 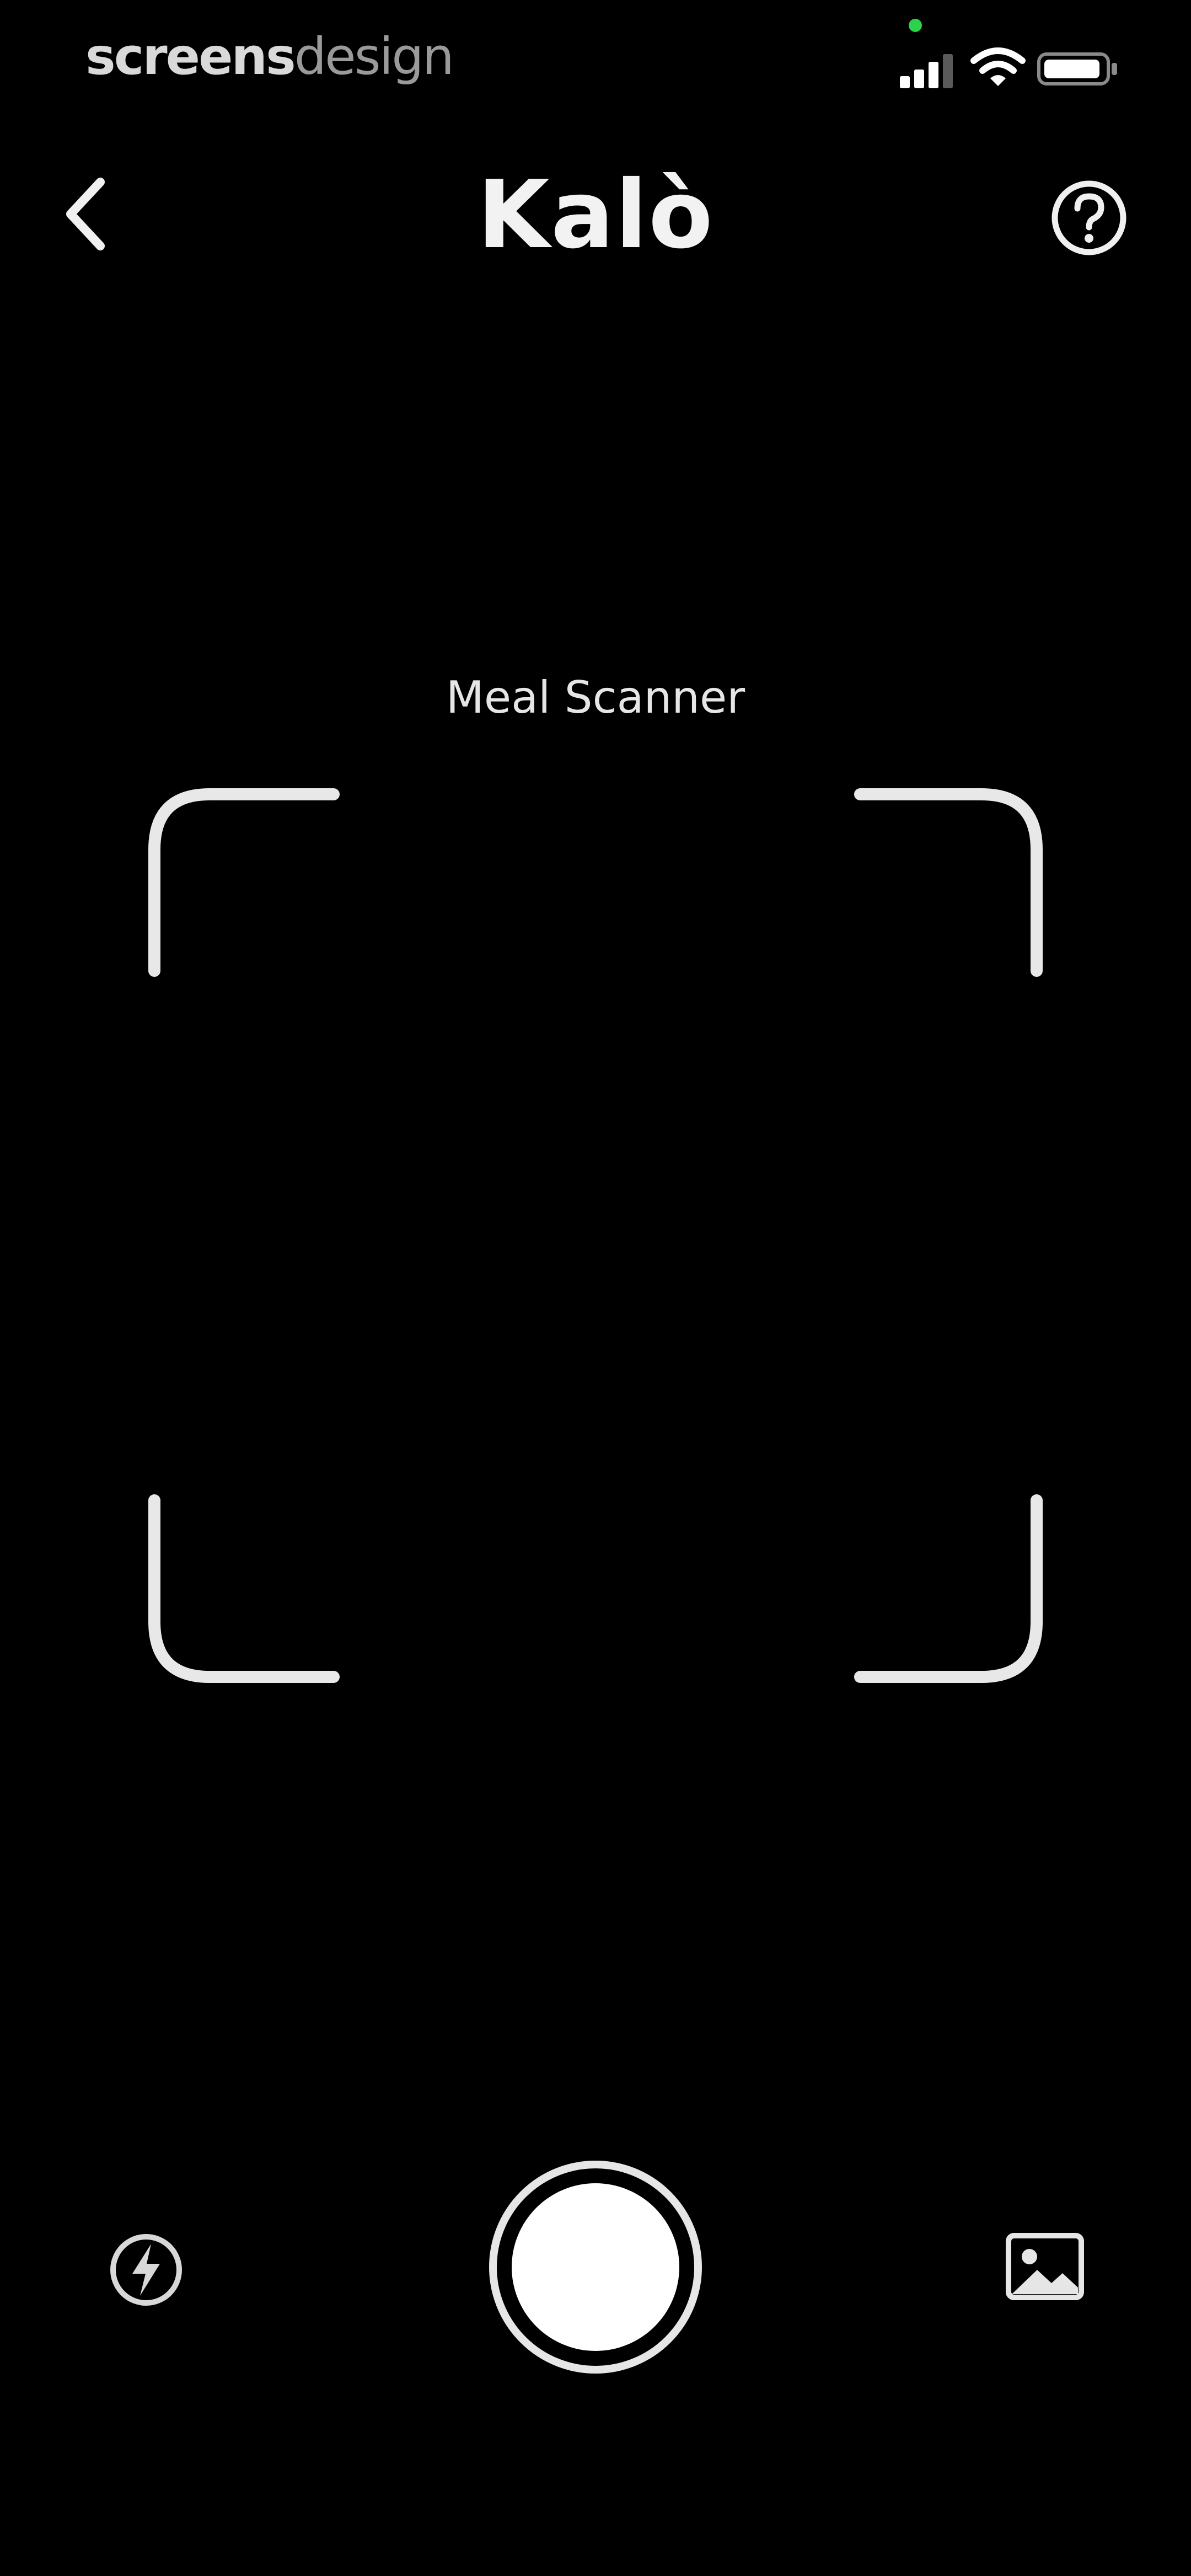 I want to click on question-circle-icon, so click(x=1088, y=217).